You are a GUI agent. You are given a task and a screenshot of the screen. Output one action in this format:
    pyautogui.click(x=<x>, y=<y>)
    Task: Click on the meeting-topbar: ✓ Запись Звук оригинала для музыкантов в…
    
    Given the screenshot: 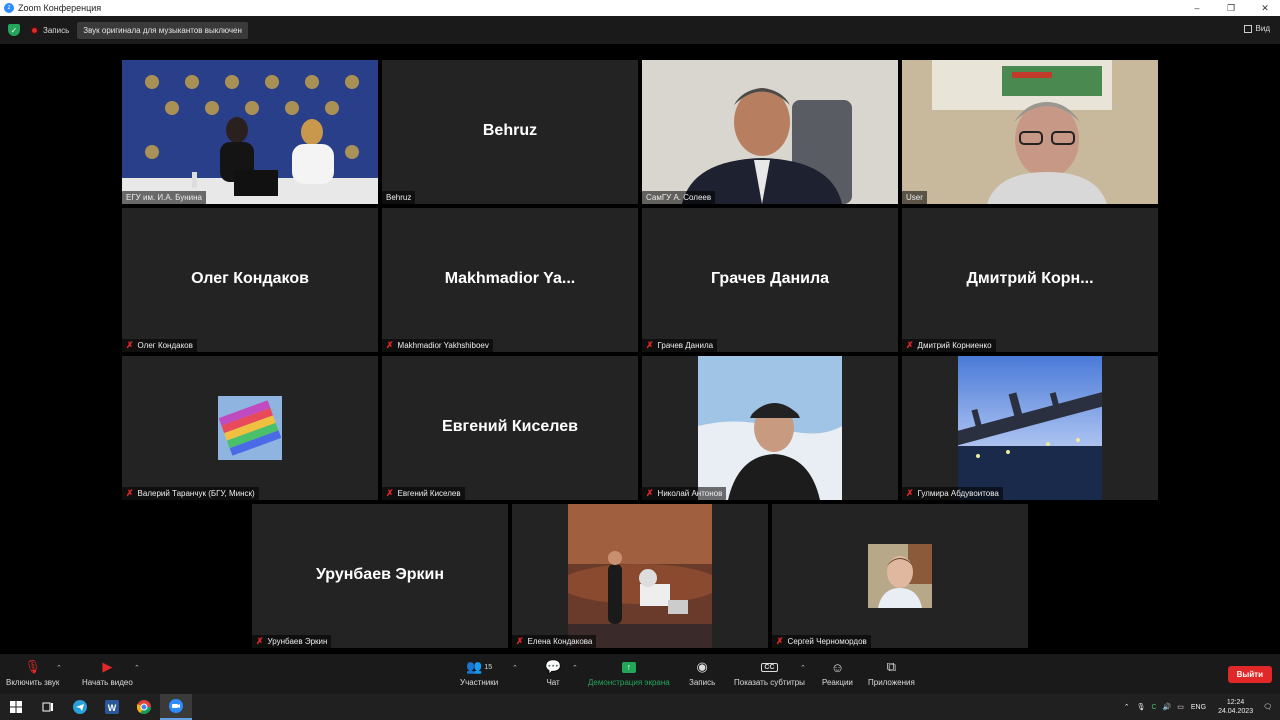 What is the action you would take?
    pyautogui.click(x=640, y=30)
    